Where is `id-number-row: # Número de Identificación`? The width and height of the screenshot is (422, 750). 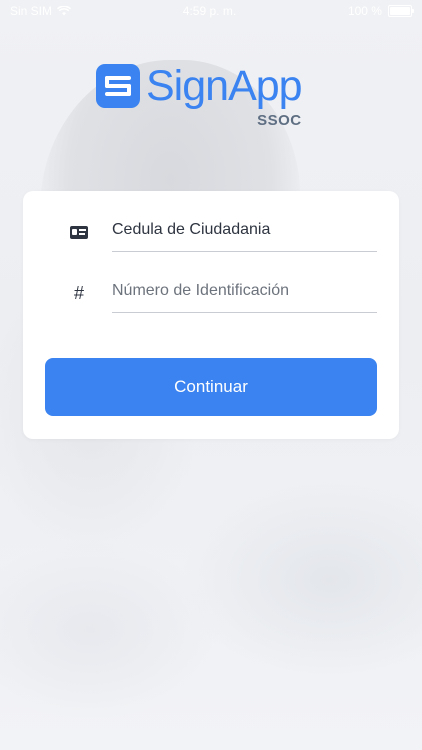
id-number-row: # Número de Identificación is located at coordinates (211, 292).